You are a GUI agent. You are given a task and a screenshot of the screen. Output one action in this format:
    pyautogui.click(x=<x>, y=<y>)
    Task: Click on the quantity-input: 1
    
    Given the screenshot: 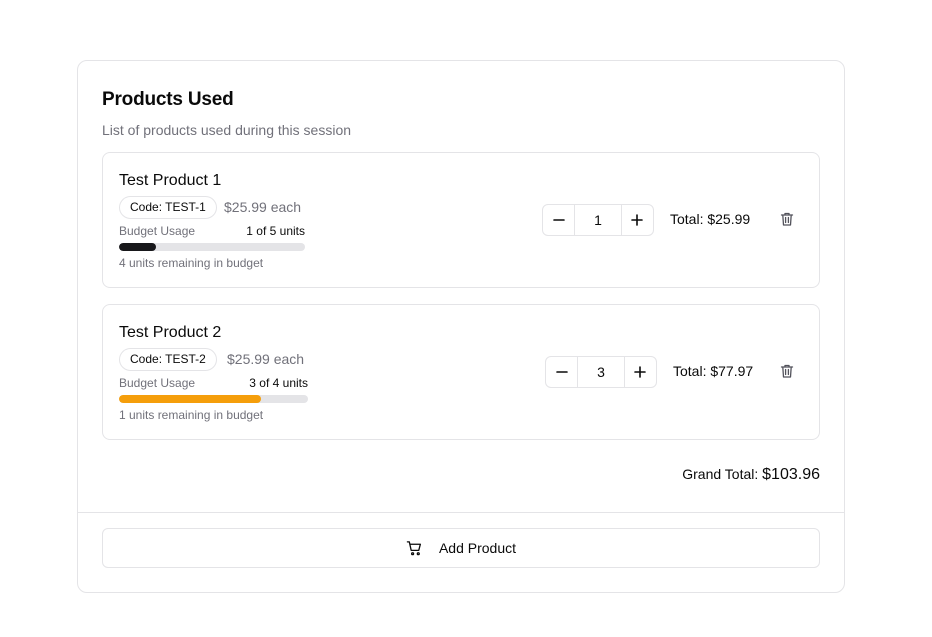 What is the action you would take?
    pyautogui.click(x=598, y=220)
    